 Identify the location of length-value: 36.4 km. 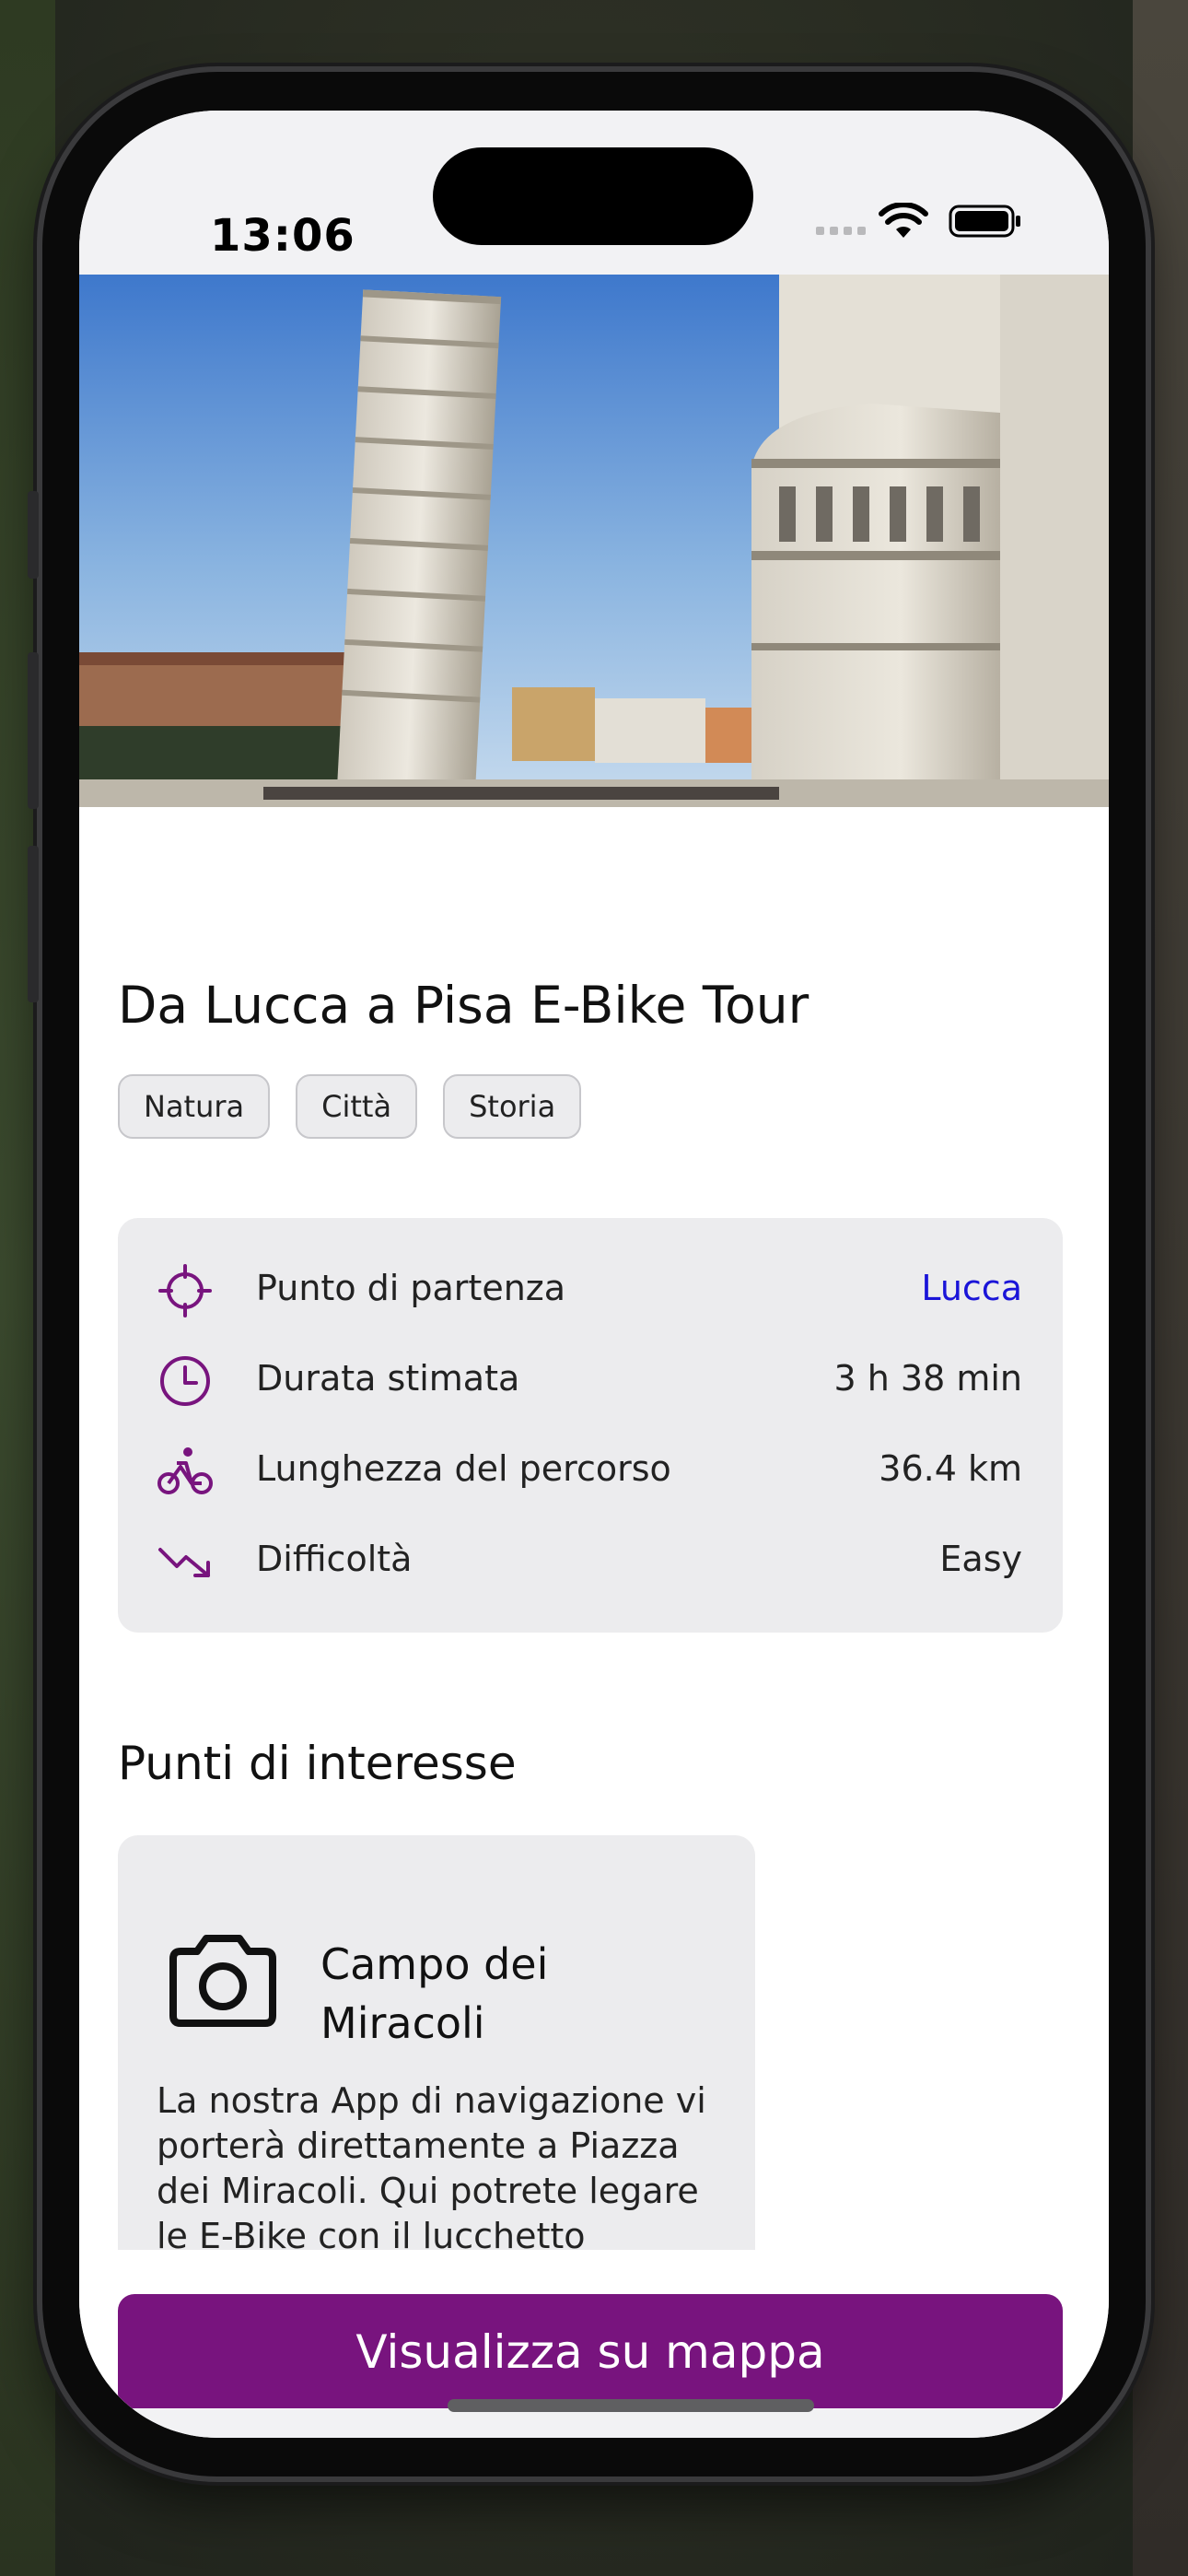
(951, 1468).